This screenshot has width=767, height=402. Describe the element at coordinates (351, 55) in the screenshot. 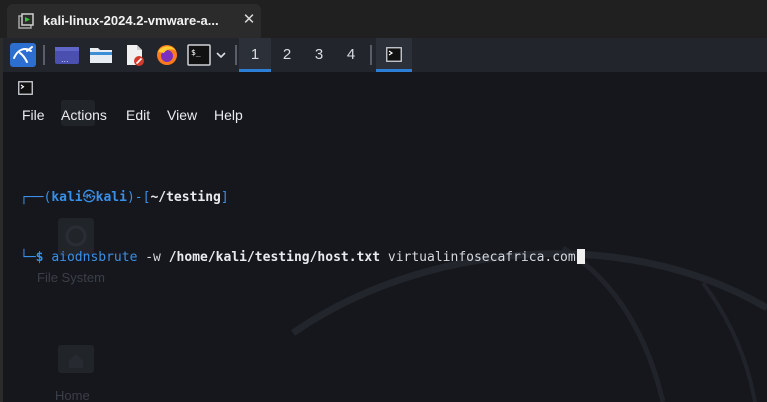

I see `workspace-4: 4` at that location.